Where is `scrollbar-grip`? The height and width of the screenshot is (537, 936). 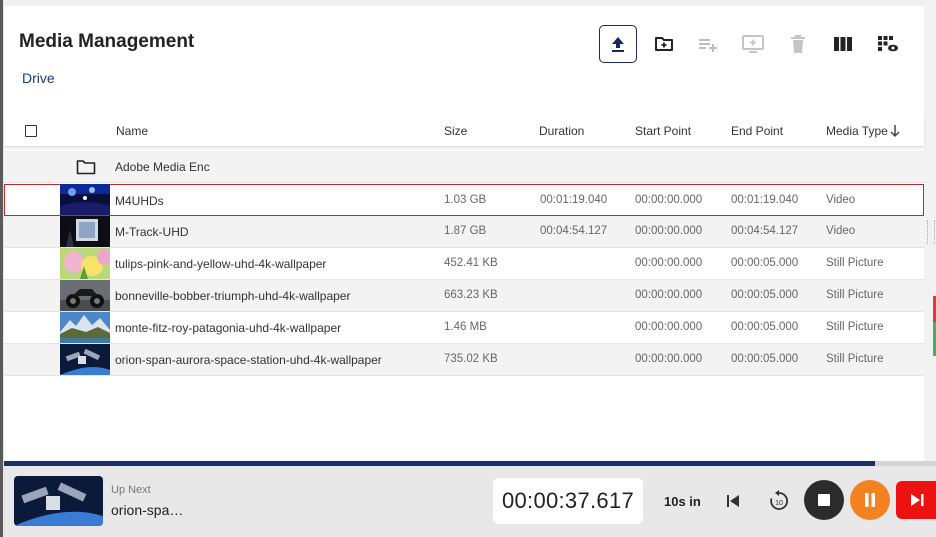 scrollbar-grip is located at coordinates (931, 232).